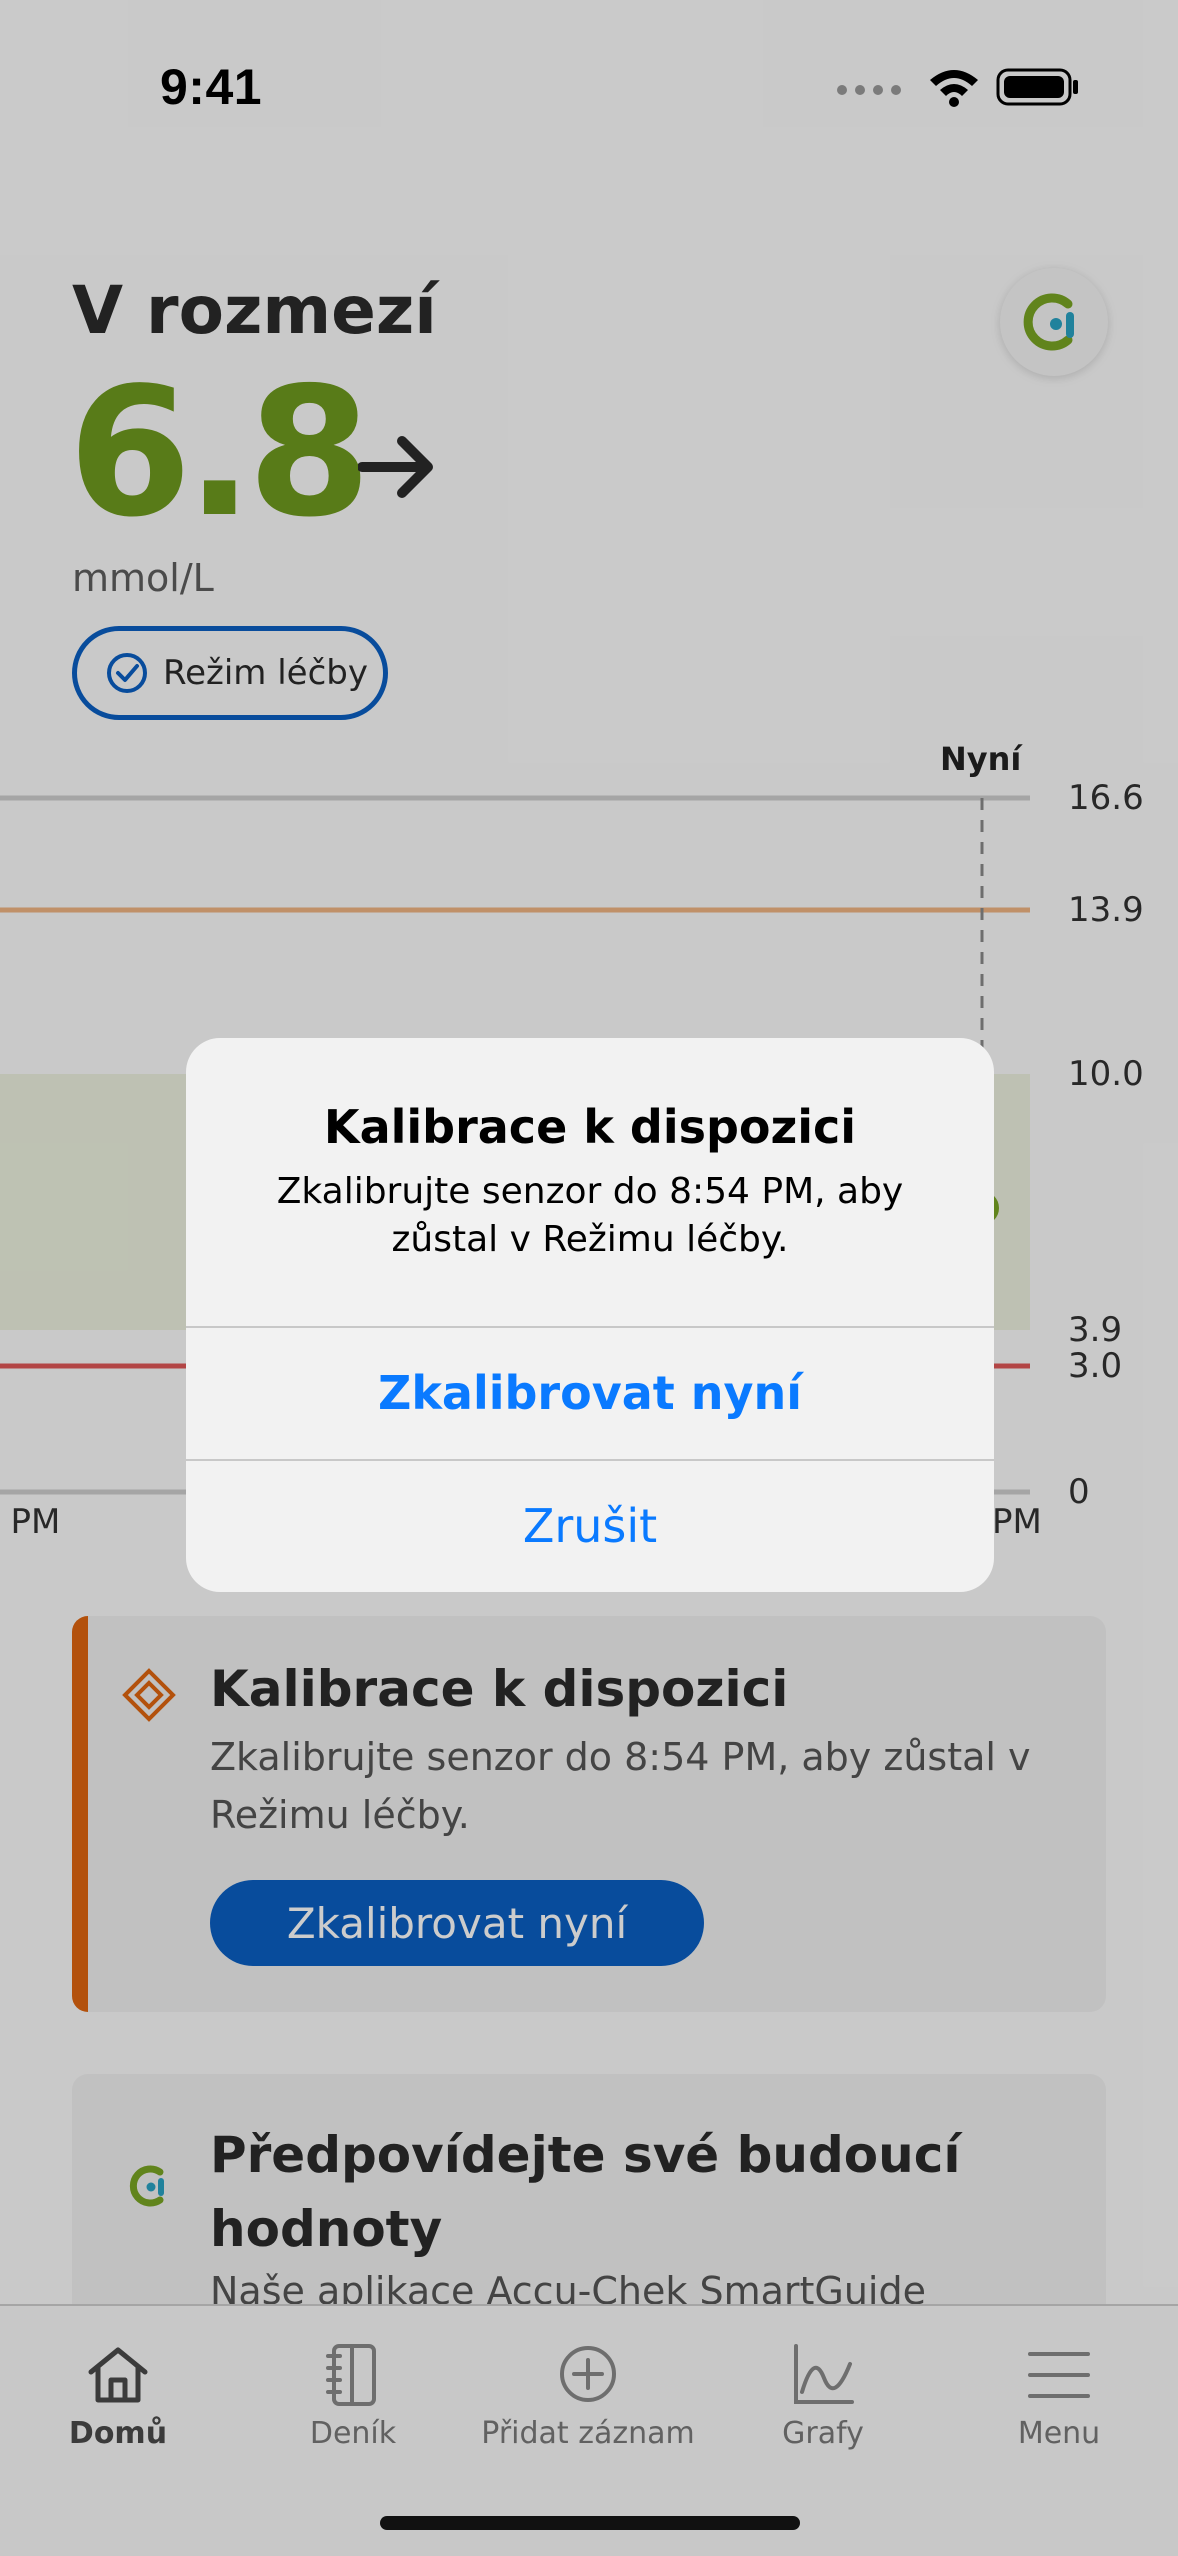 This screenshot has width=1178, height=2556. I want to click on alert-cancel-button: Zrušit, so click(590, 1526).